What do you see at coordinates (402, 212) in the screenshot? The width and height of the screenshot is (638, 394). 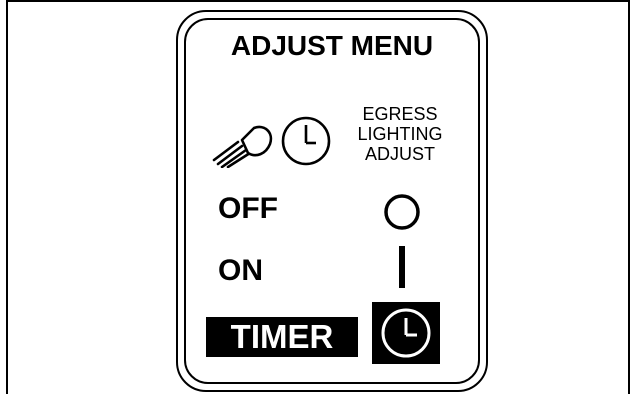 I see `circle-icon` at bounding box center [402, 212].